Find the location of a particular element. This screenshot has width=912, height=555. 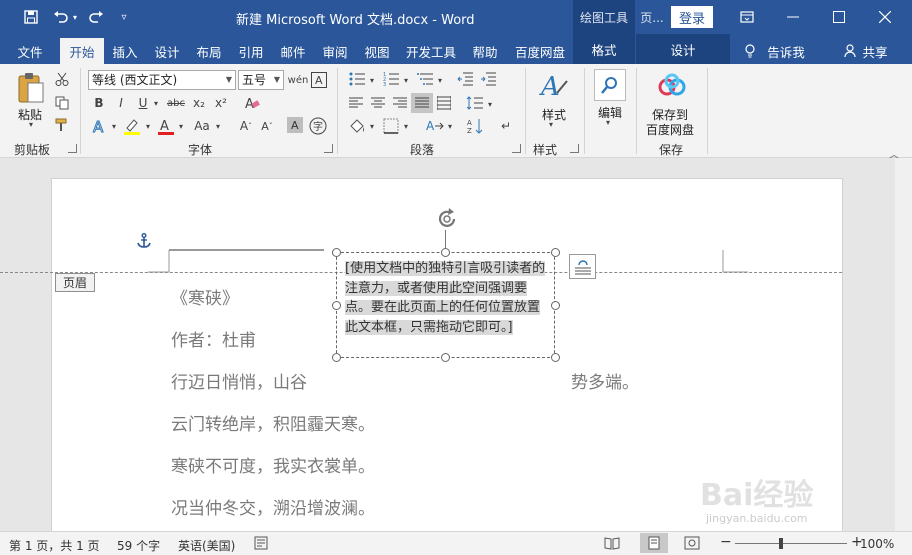

text-effects-icon: A is located at coordinates (100, 126).